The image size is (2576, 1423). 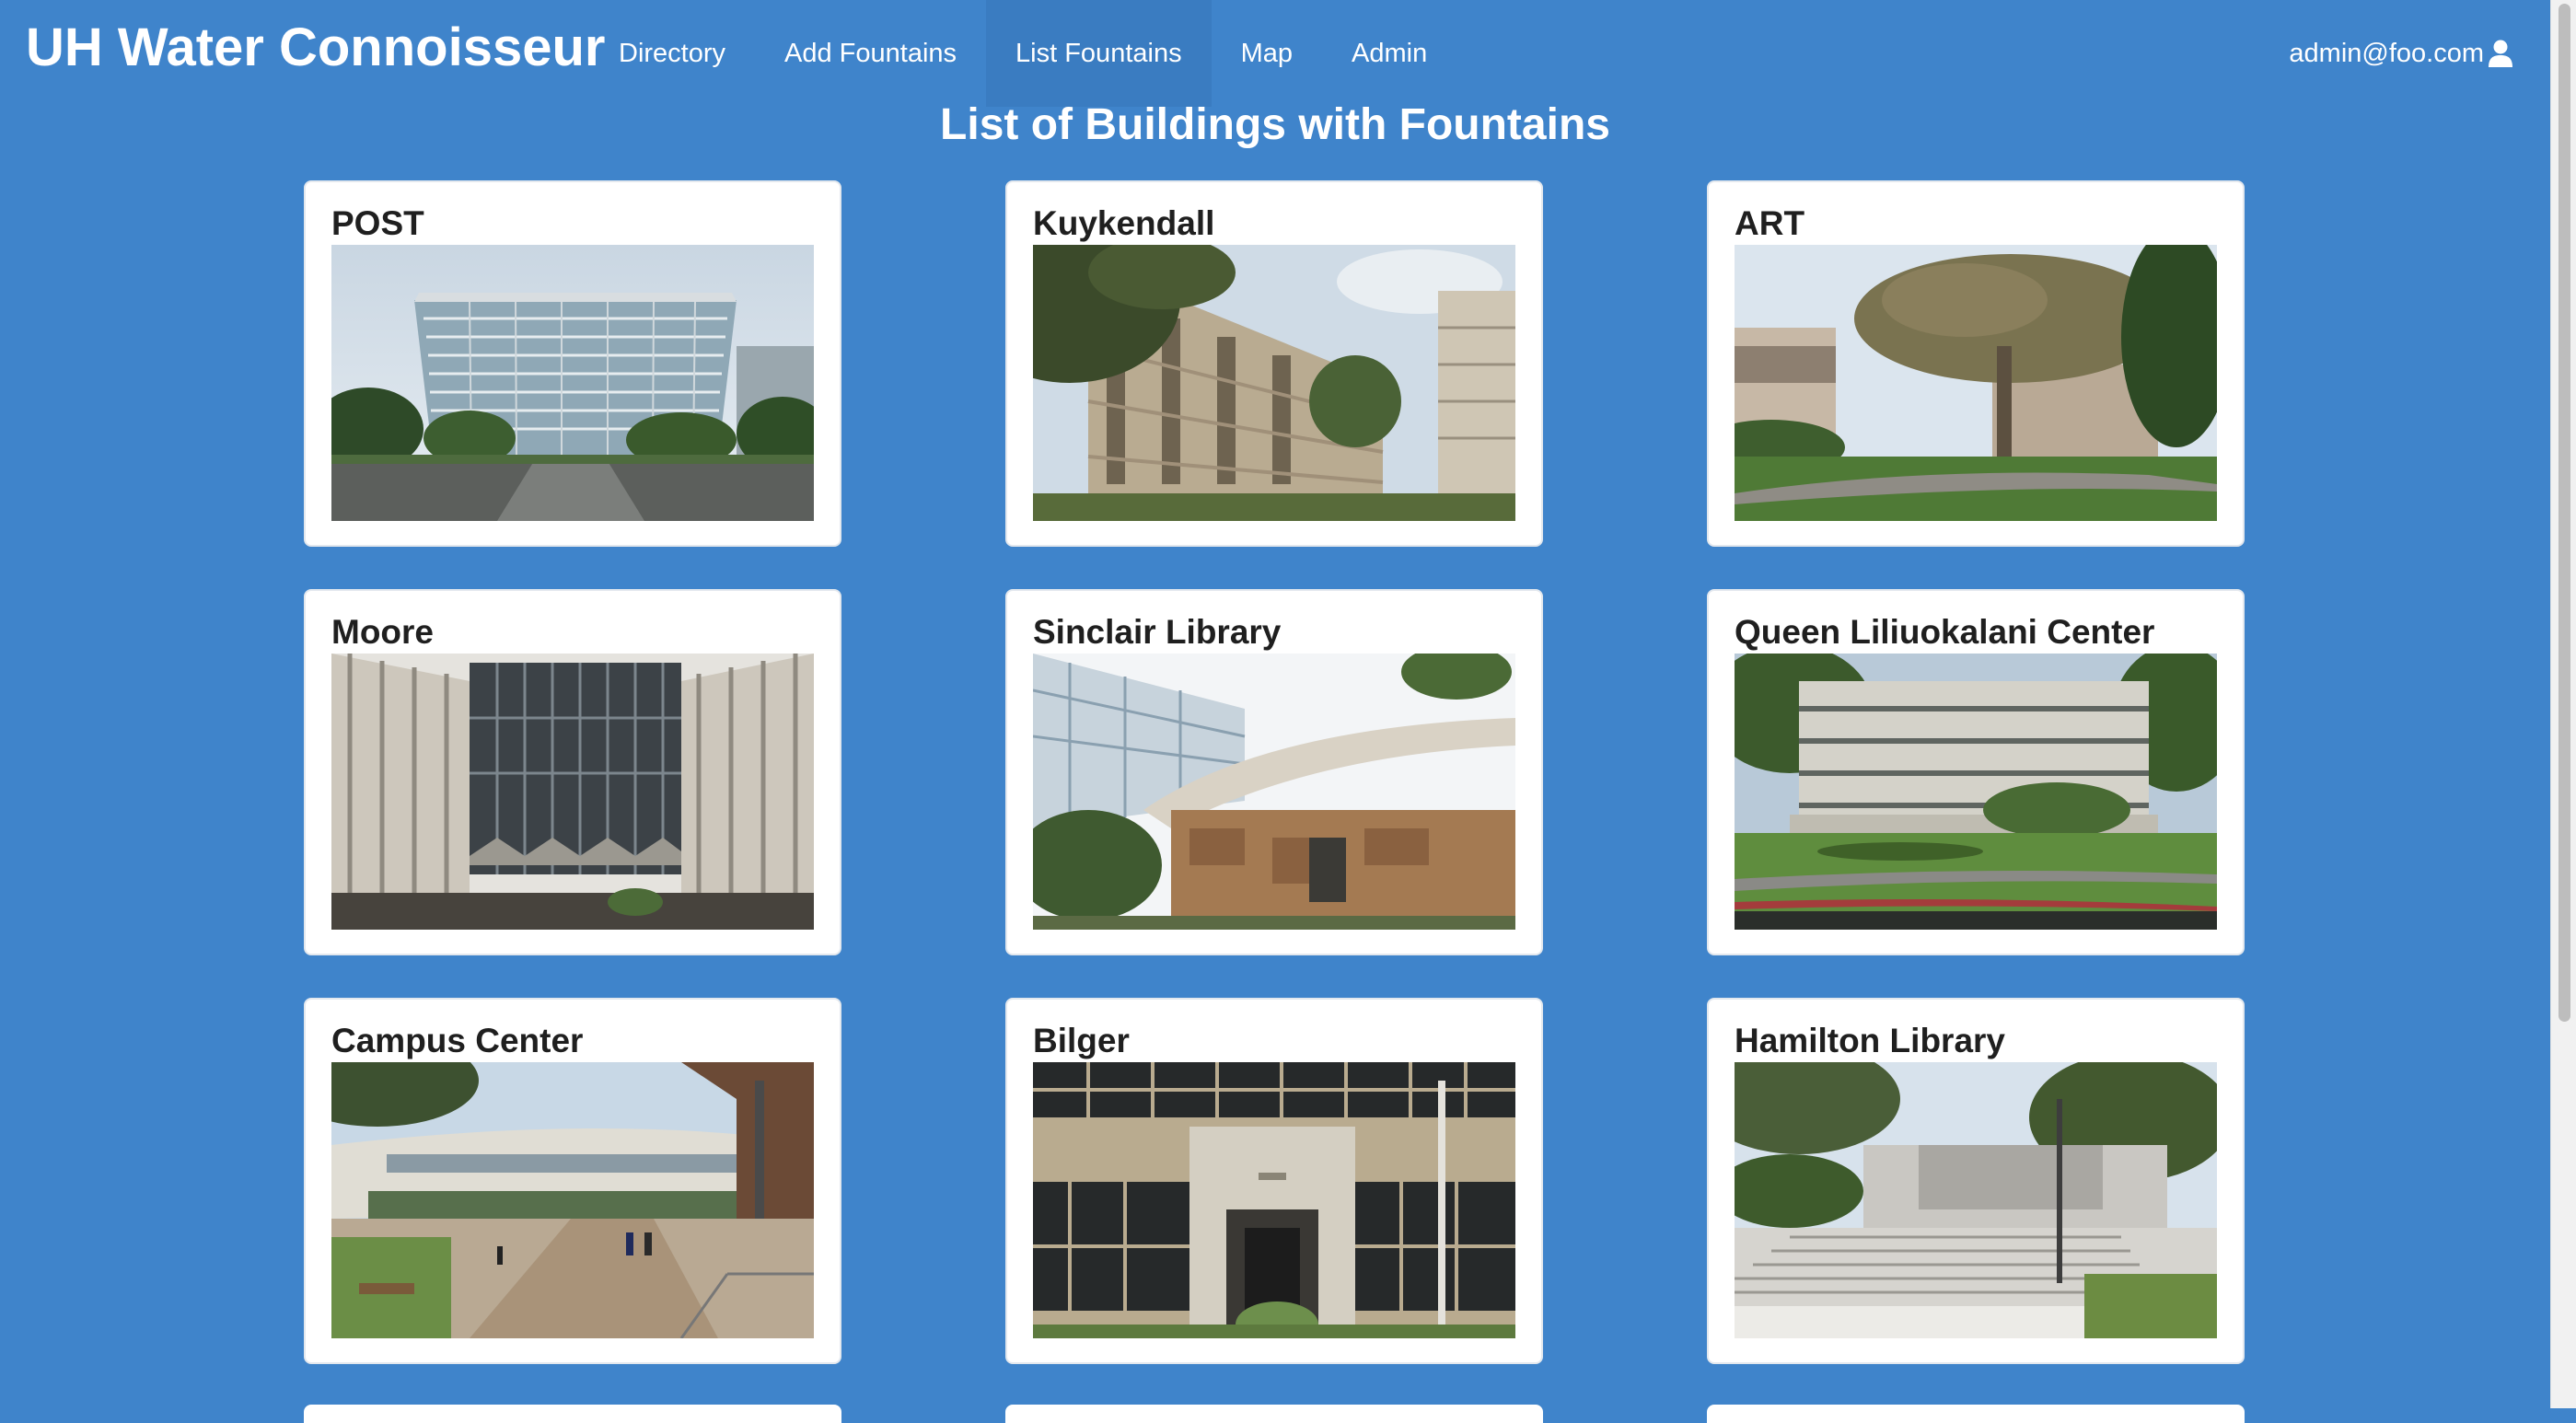 What do you see at coordinates (377, 223) in the screenshot?
I see `building-name: POST` at bounding box center [377, 223].